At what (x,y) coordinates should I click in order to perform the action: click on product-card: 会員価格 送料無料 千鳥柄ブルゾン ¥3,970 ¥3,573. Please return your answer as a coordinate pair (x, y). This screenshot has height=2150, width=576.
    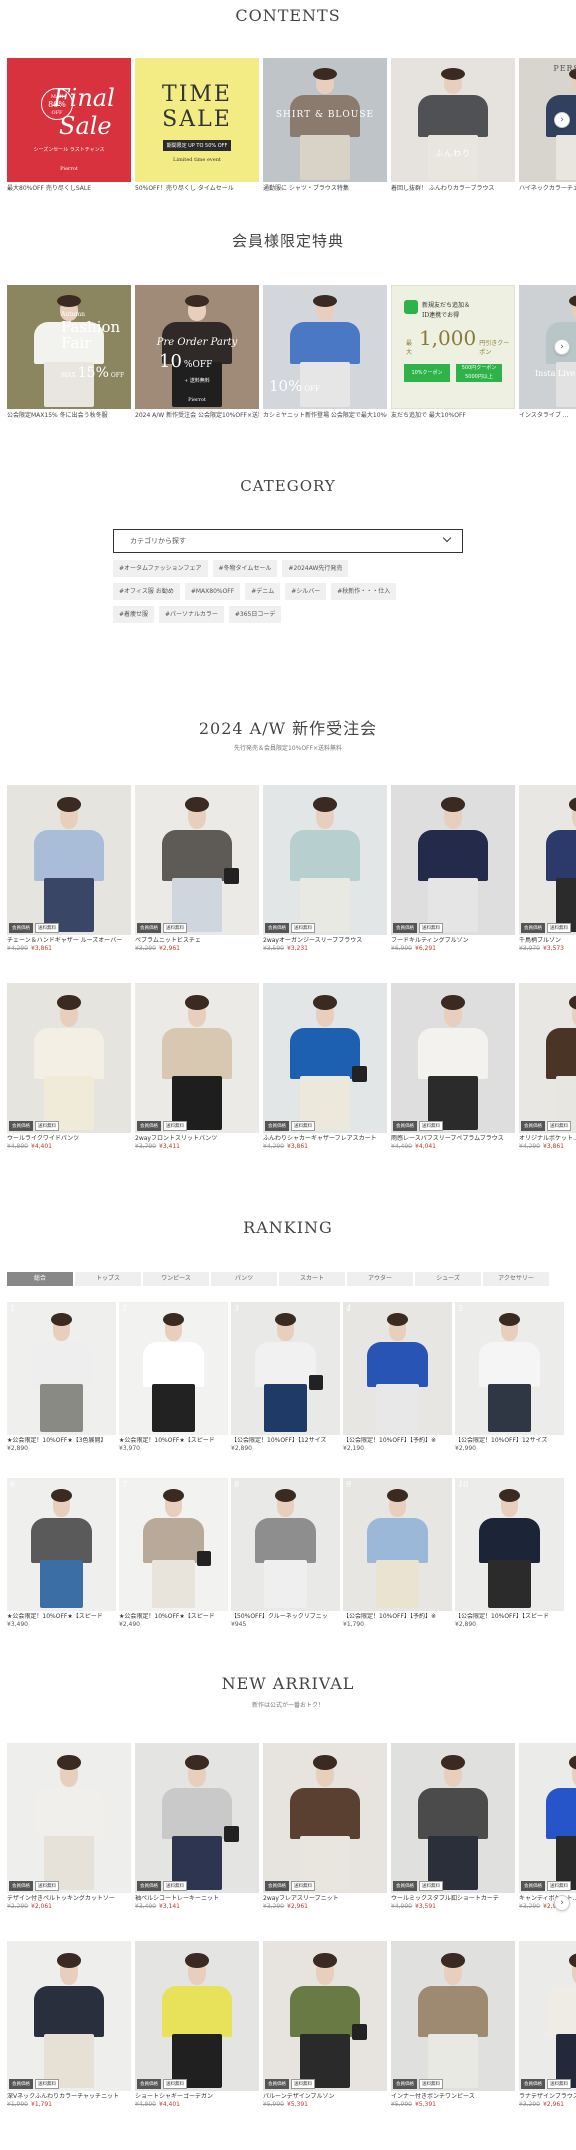
    Looking at the image, I should click on (547, 869).